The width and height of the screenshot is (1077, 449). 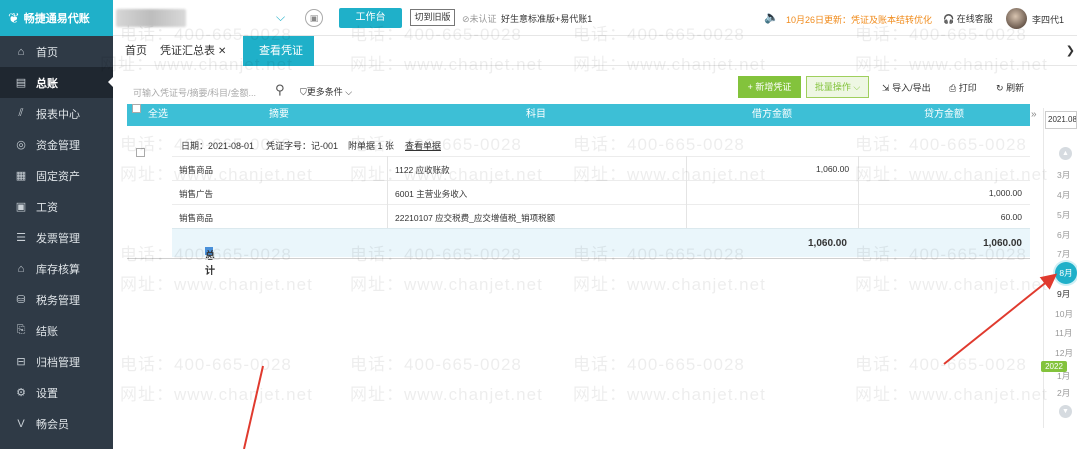 What do you see at coordinates (56, 144) in the screenshot?
I see `sidebar-item-funds: ◎ 资金管理` at bounding box center [56, 144].